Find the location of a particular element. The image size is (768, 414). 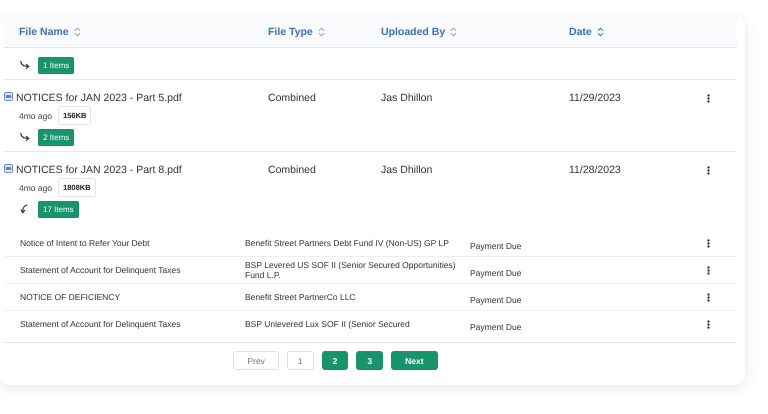

notice-title: NOTICE OF DEFICIENCY is located at coordinates (71, 297).